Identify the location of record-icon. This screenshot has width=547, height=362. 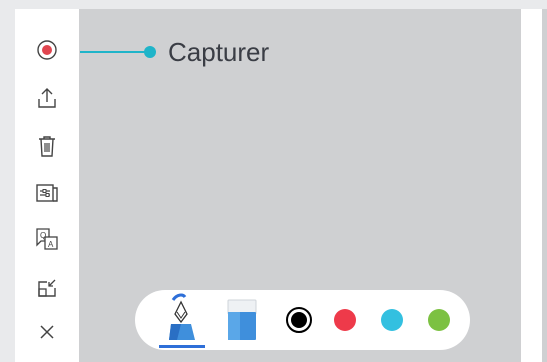
(47, 50).